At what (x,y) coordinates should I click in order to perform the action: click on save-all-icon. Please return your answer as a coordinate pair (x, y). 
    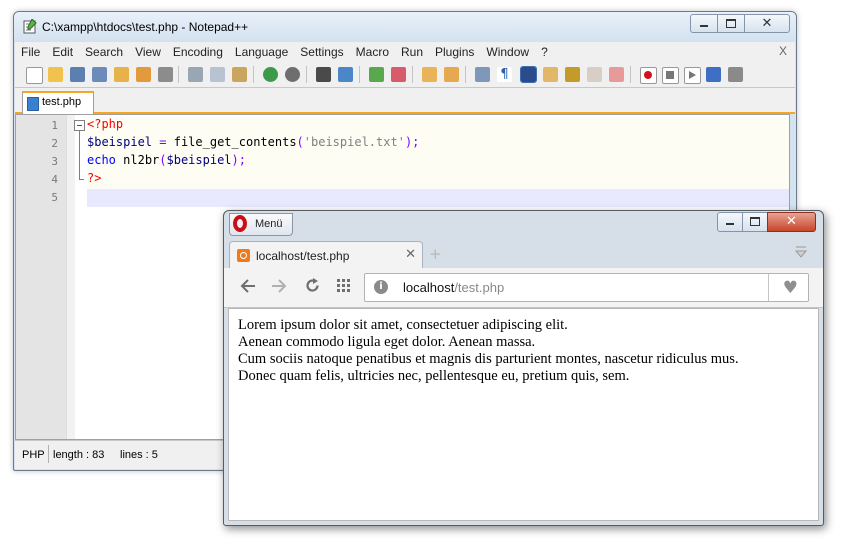
    Looking at the image, I should click on (99, 74).